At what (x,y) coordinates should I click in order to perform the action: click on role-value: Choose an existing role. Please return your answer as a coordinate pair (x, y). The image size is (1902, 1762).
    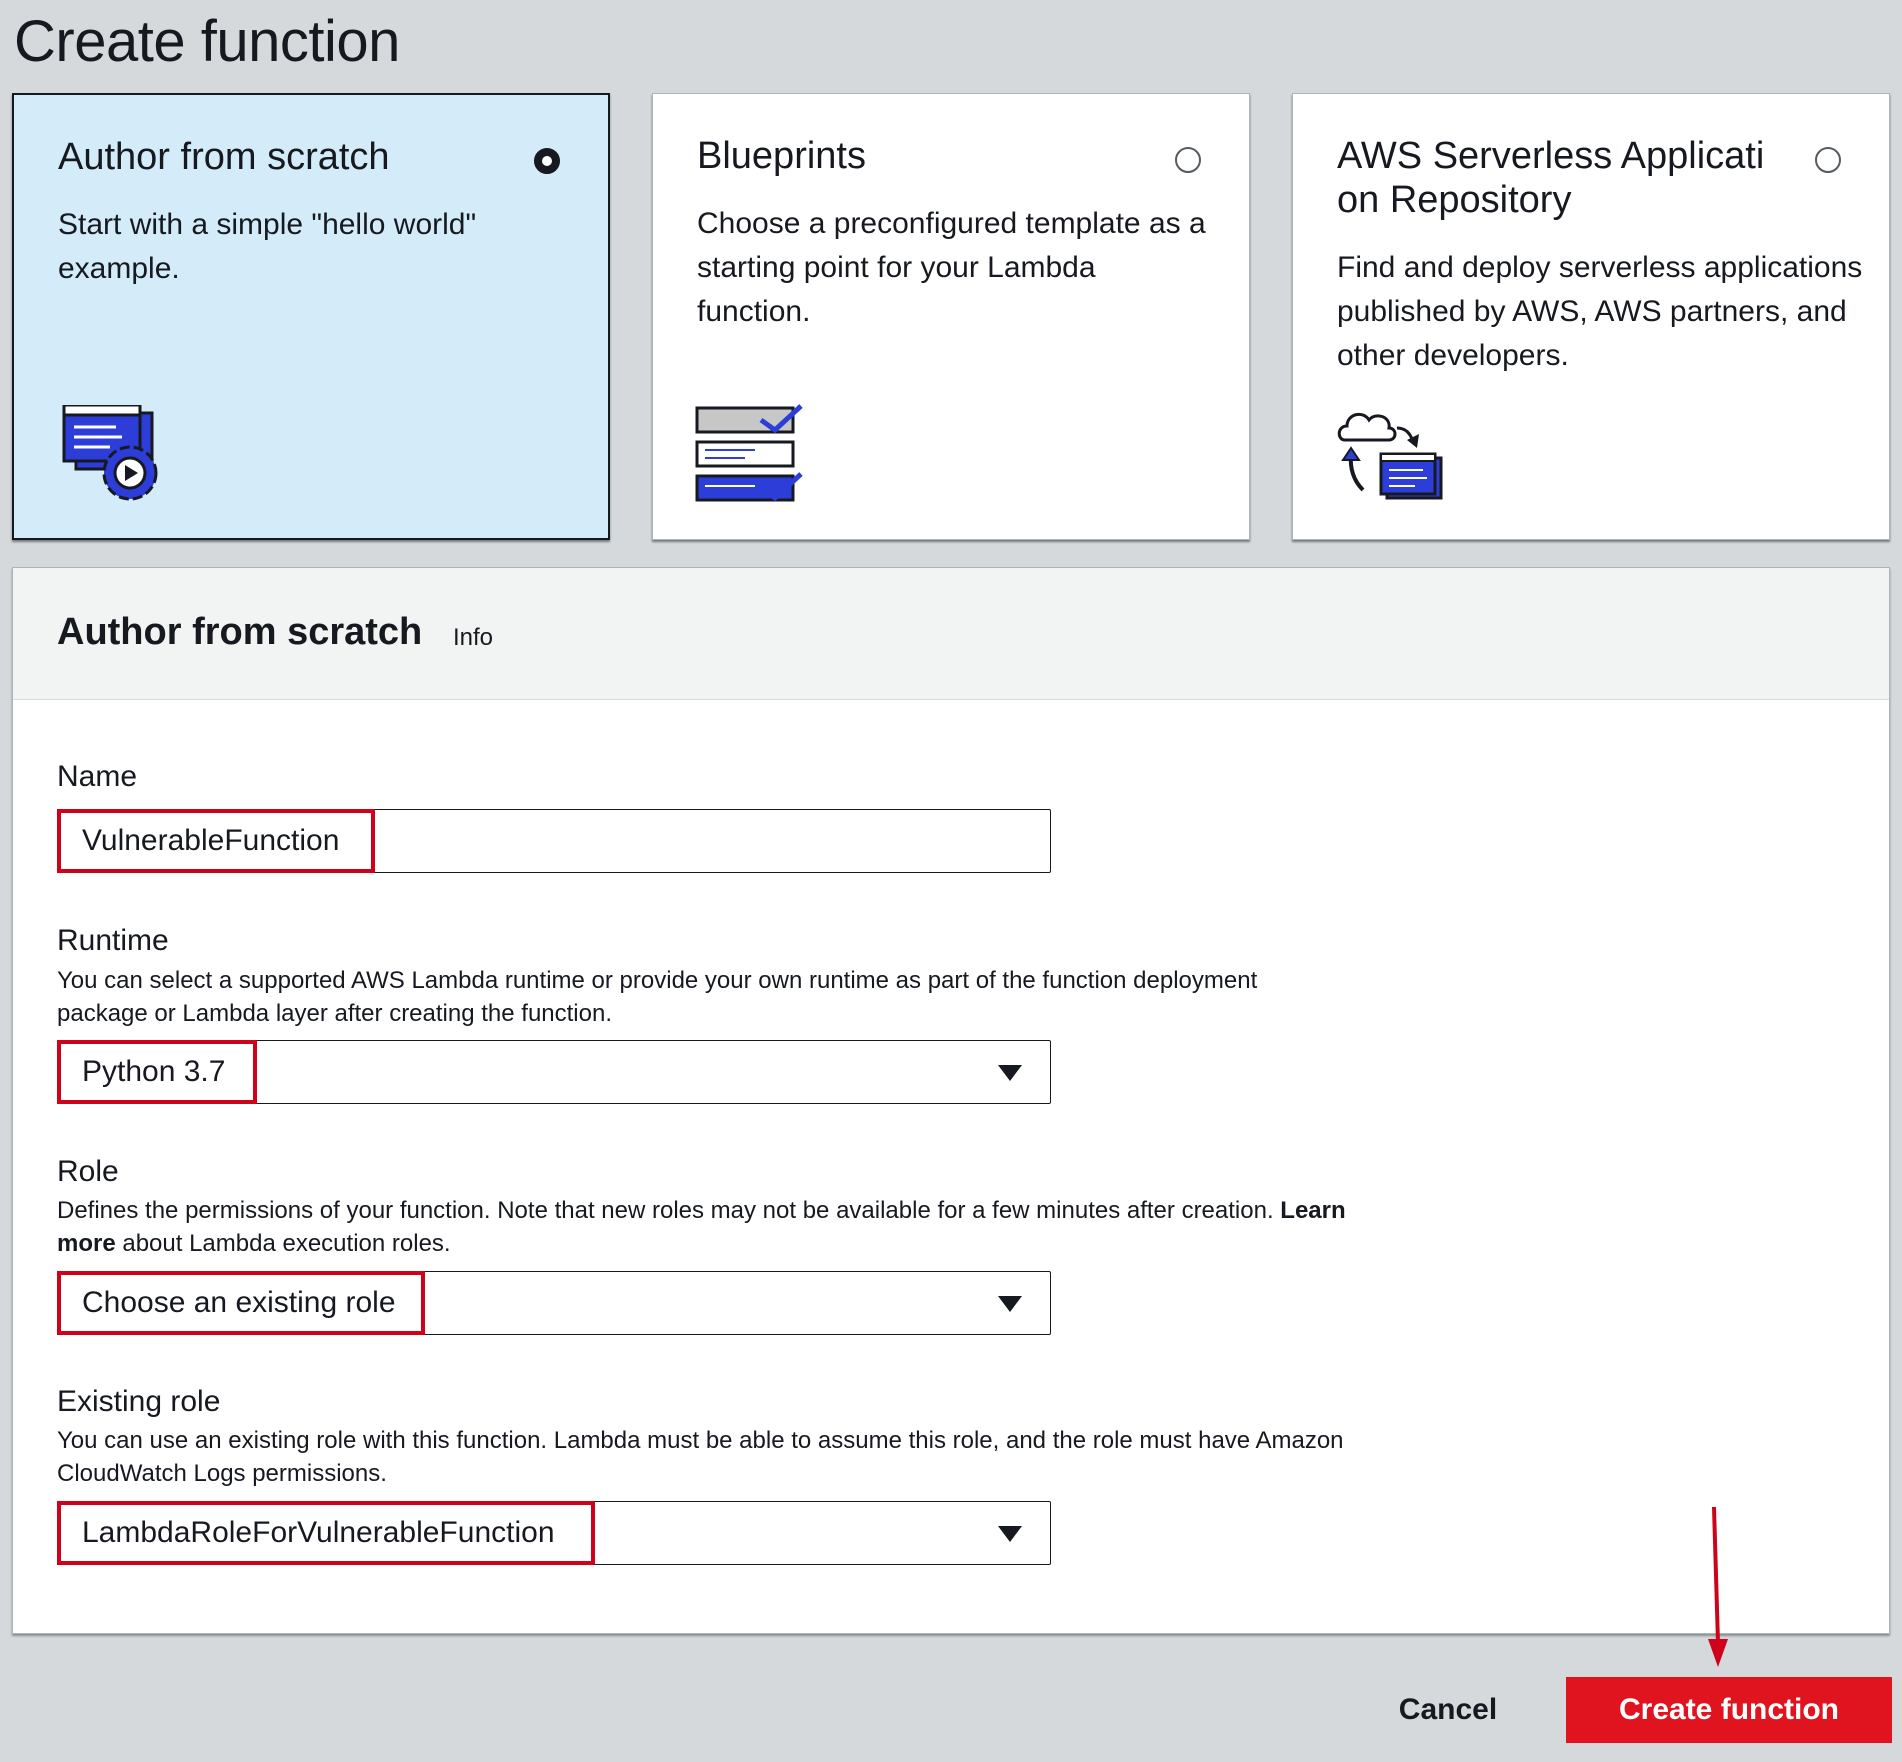
    Looking at the image, I should click on (239, 1302).